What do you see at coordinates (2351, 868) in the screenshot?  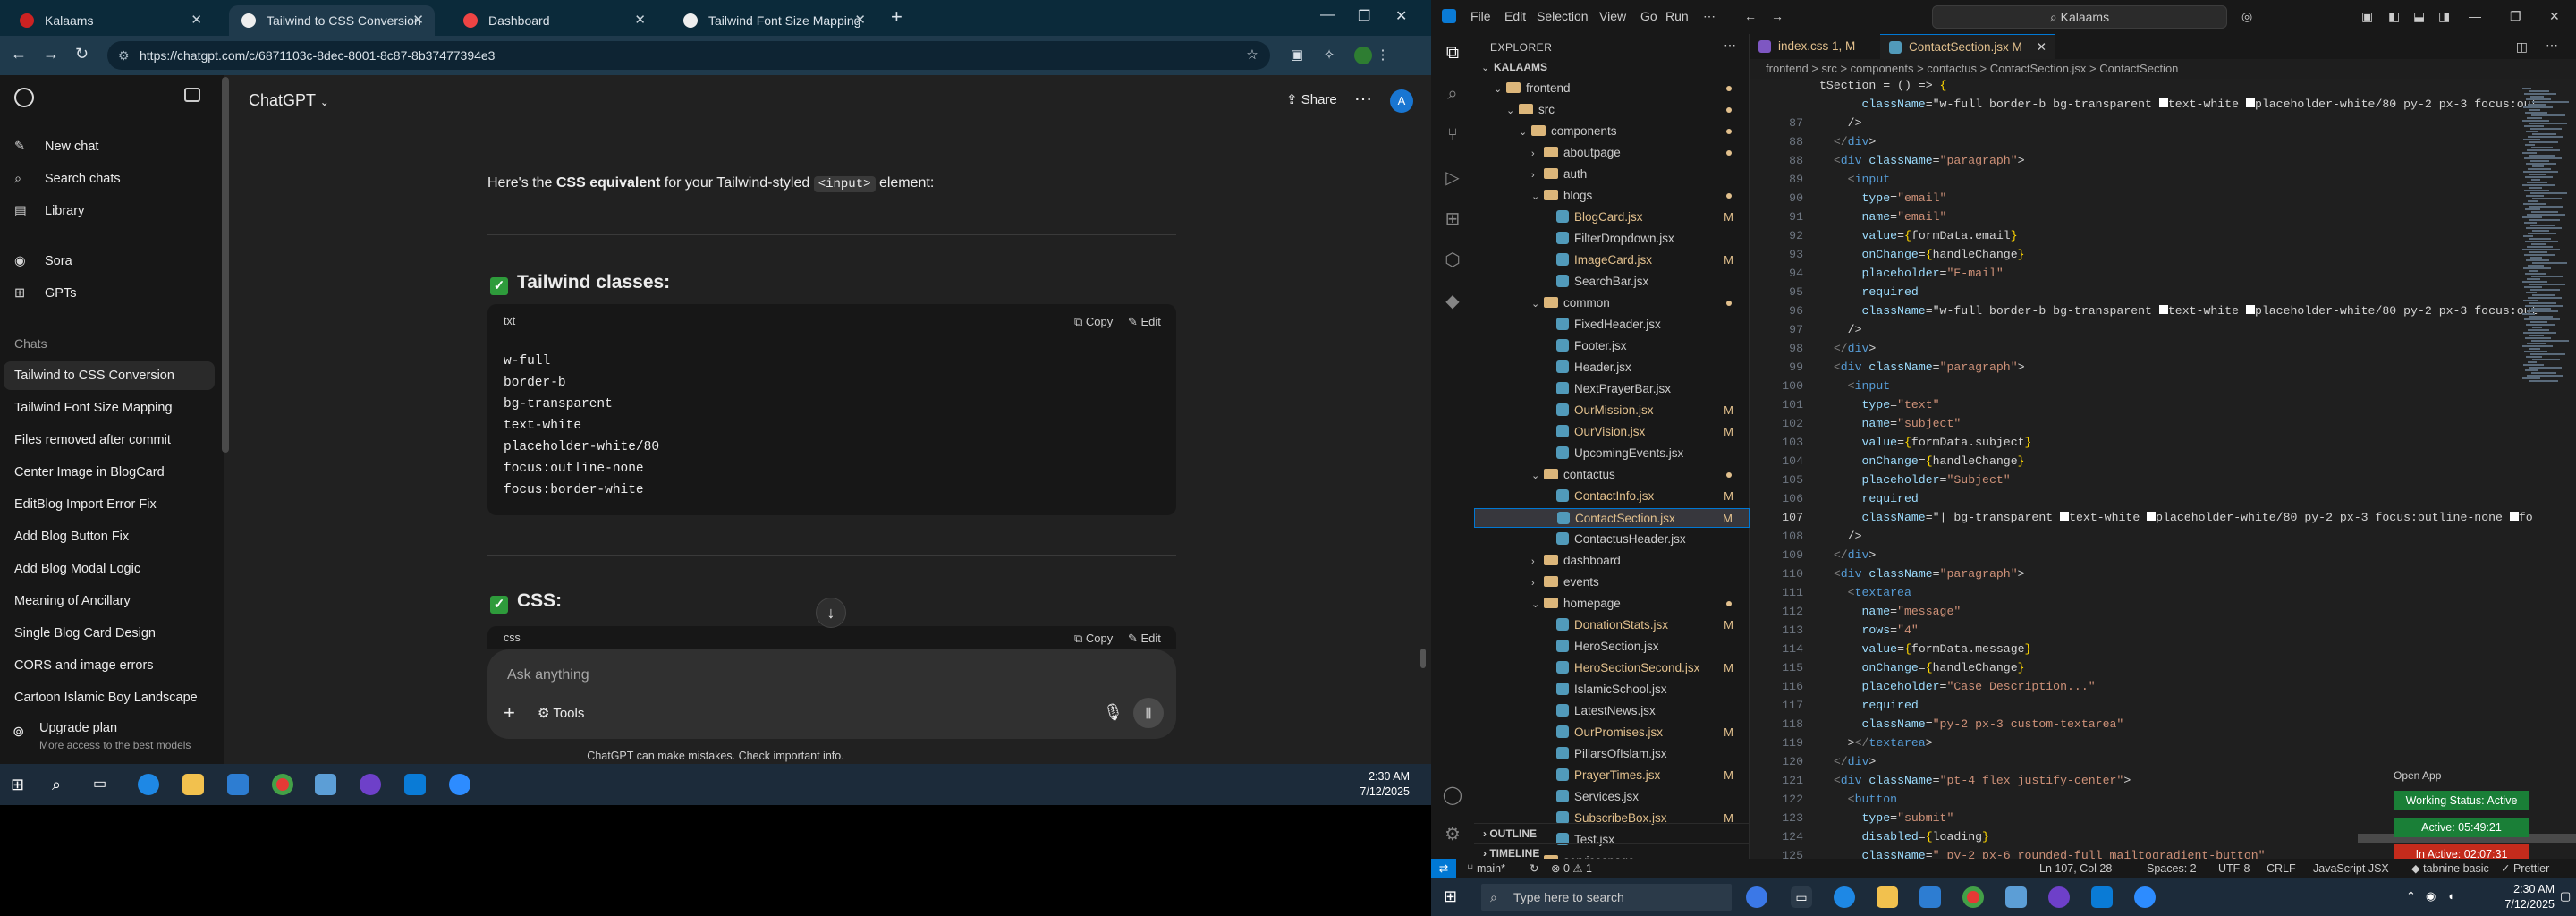 I see `language-mode: JavaScript JSX` at bounding box center [2351, 868].